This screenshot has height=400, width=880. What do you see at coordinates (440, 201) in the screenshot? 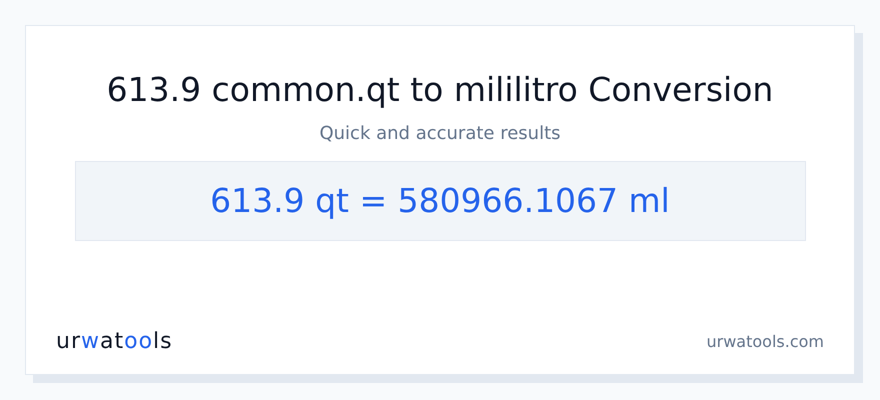
I see `result-text: 613.9 qt = 580966.1067 ml` at bounding box center [440, 201].